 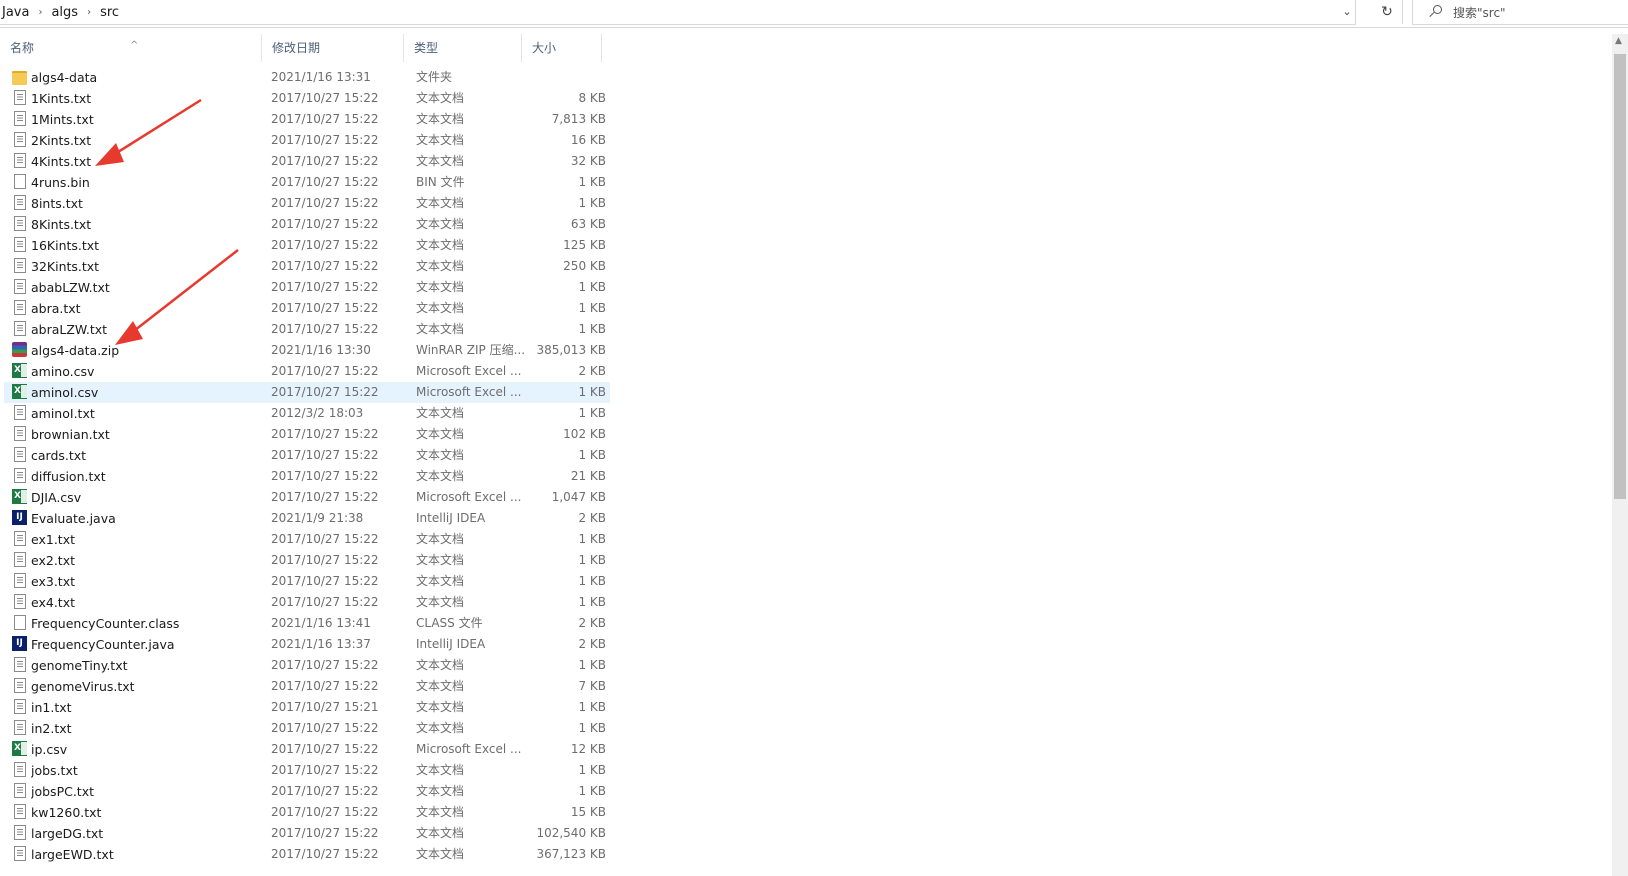 What do you see at coordinates (103, 644) in the screenshot?
I see `file-name: FrequencyCounter.java` at bounding box center [103, 644].